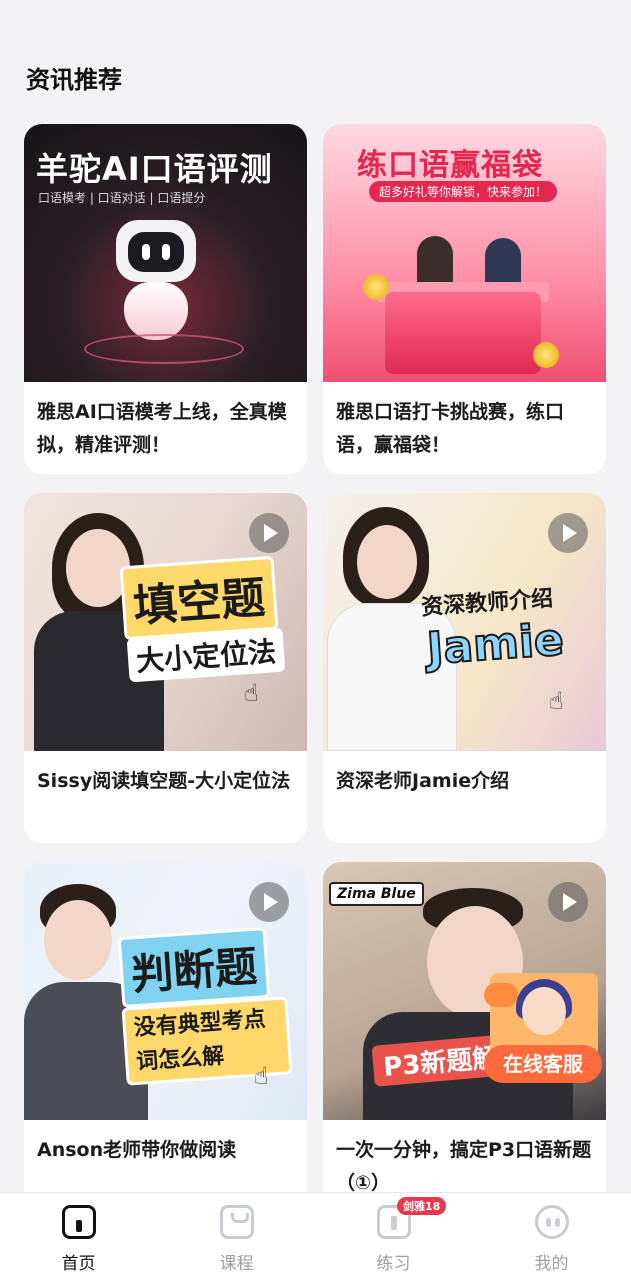 This screenshot has height=1280, width=631. I want to click on gift-box, so click(463, 333).